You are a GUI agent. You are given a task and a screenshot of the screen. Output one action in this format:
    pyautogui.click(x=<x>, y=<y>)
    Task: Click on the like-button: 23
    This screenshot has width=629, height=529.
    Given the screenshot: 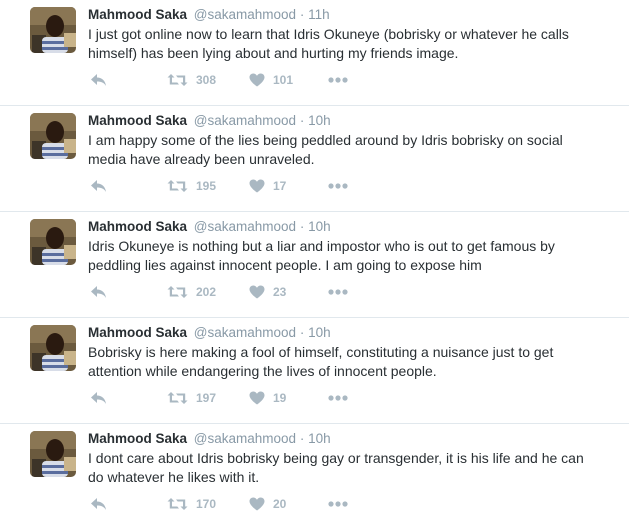 What is the action you would take?
    pyautogui.click(x=267, y=292)
    